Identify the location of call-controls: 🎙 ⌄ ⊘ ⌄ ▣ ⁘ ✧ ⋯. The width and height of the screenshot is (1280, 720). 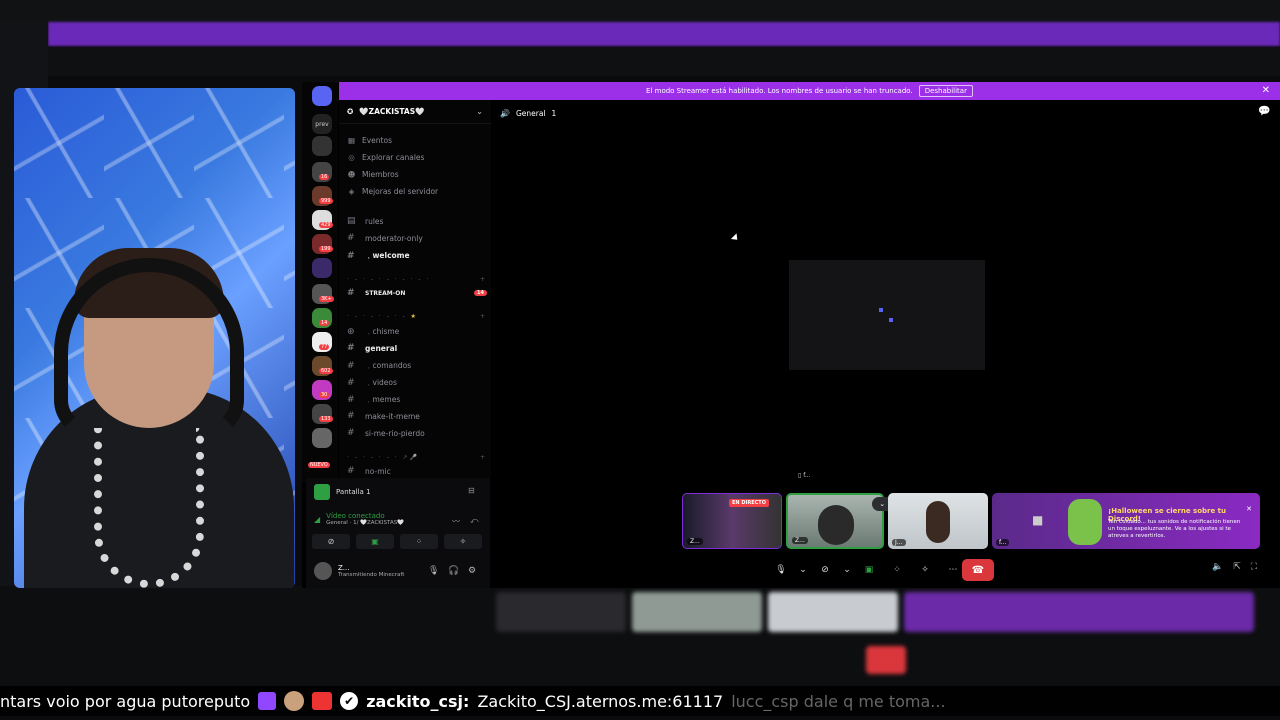
(875, 570).